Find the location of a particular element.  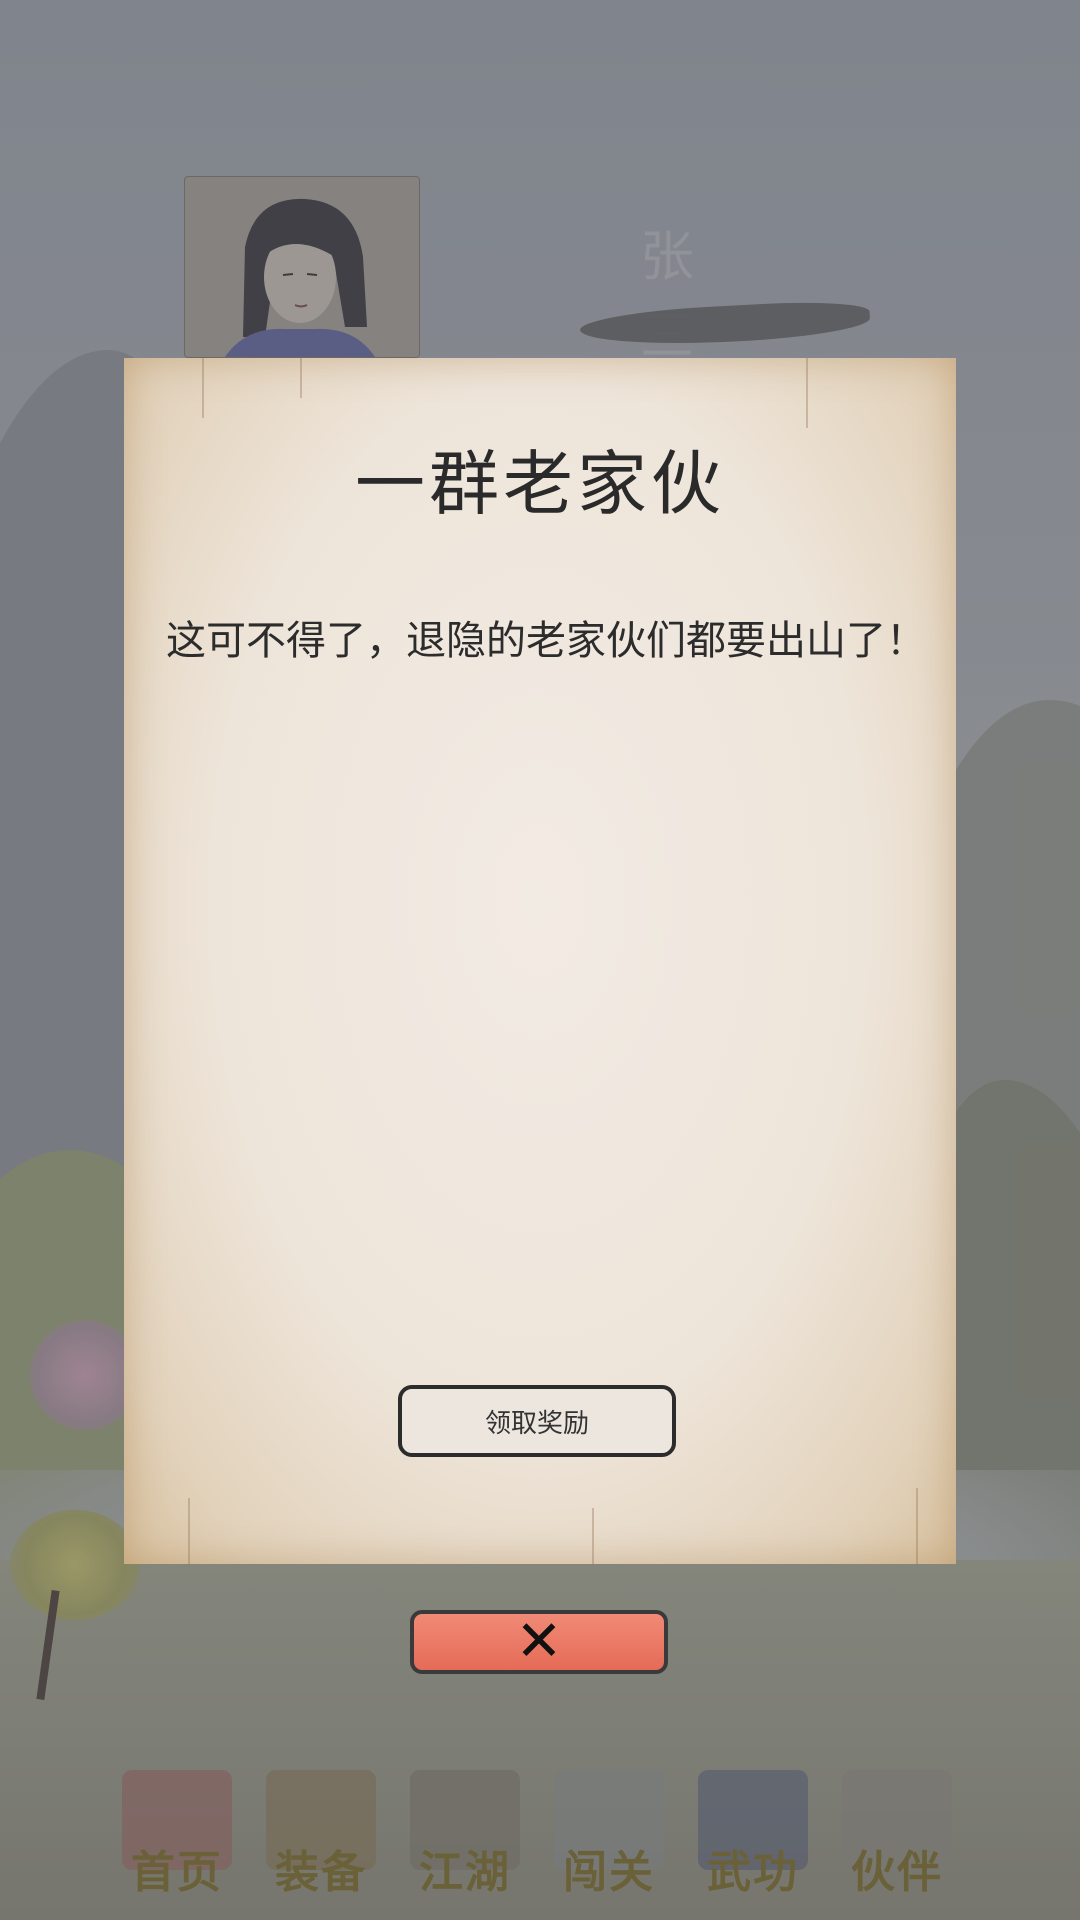

close-icon: ✕ is located at coordinates (539, 1641).